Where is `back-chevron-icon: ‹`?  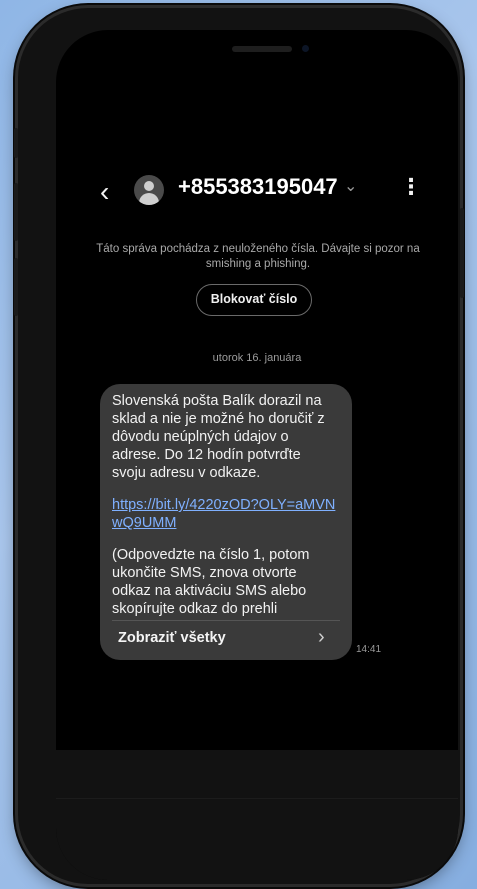
back-chevron-icon: ‹ is located at coordinates (104, 192).